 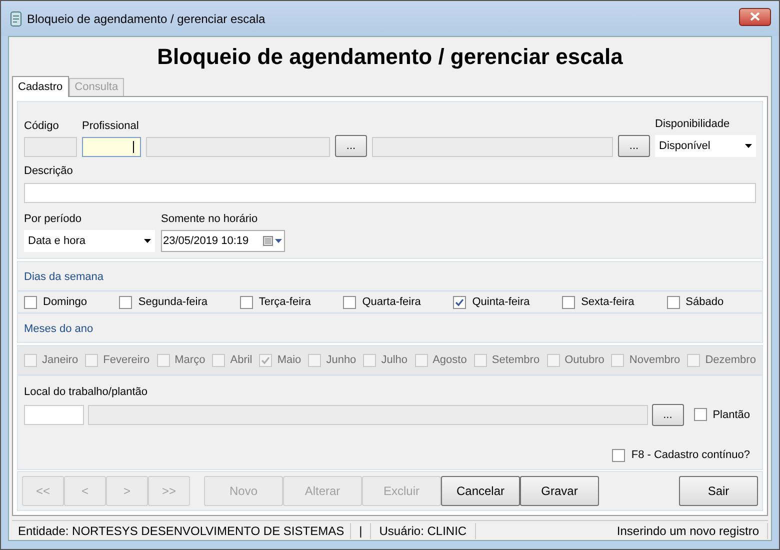 I want to click on app-icon, so click(x=16, y=18).